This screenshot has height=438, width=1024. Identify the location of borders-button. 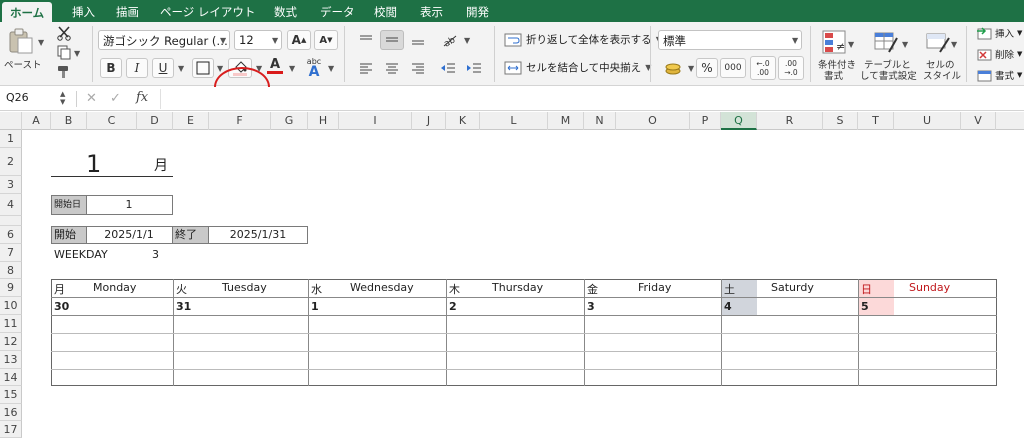
(203, 68).